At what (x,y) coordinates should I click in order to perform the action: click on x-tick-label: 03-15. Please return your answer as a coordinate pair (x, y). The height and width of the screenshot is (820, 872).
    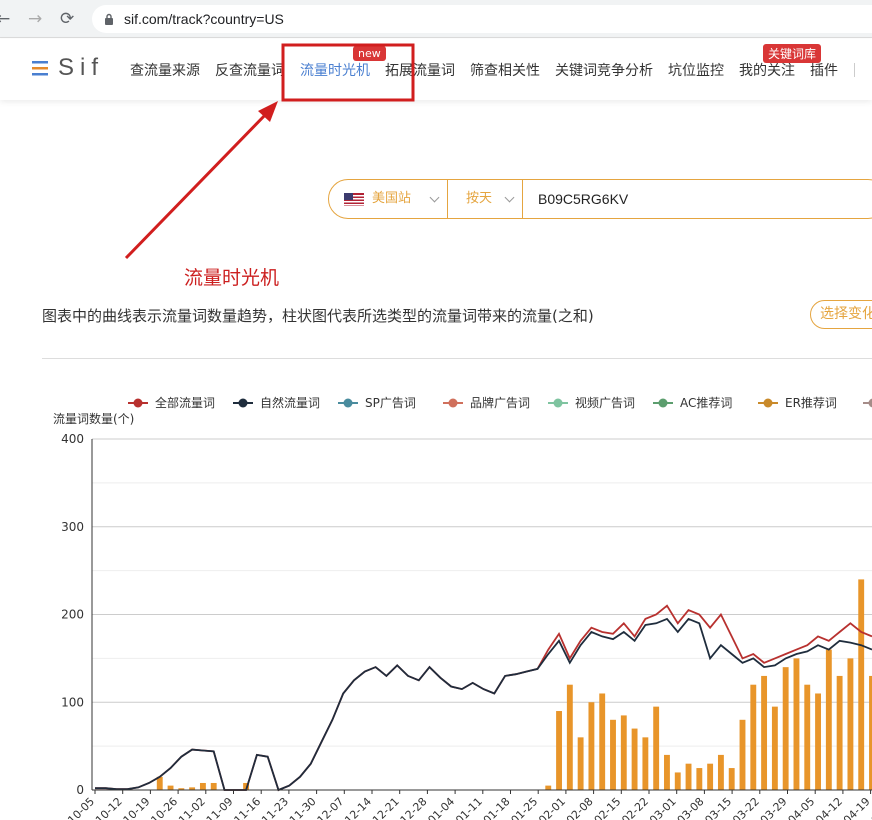
    Looking at the image, I should click on (718, 807).